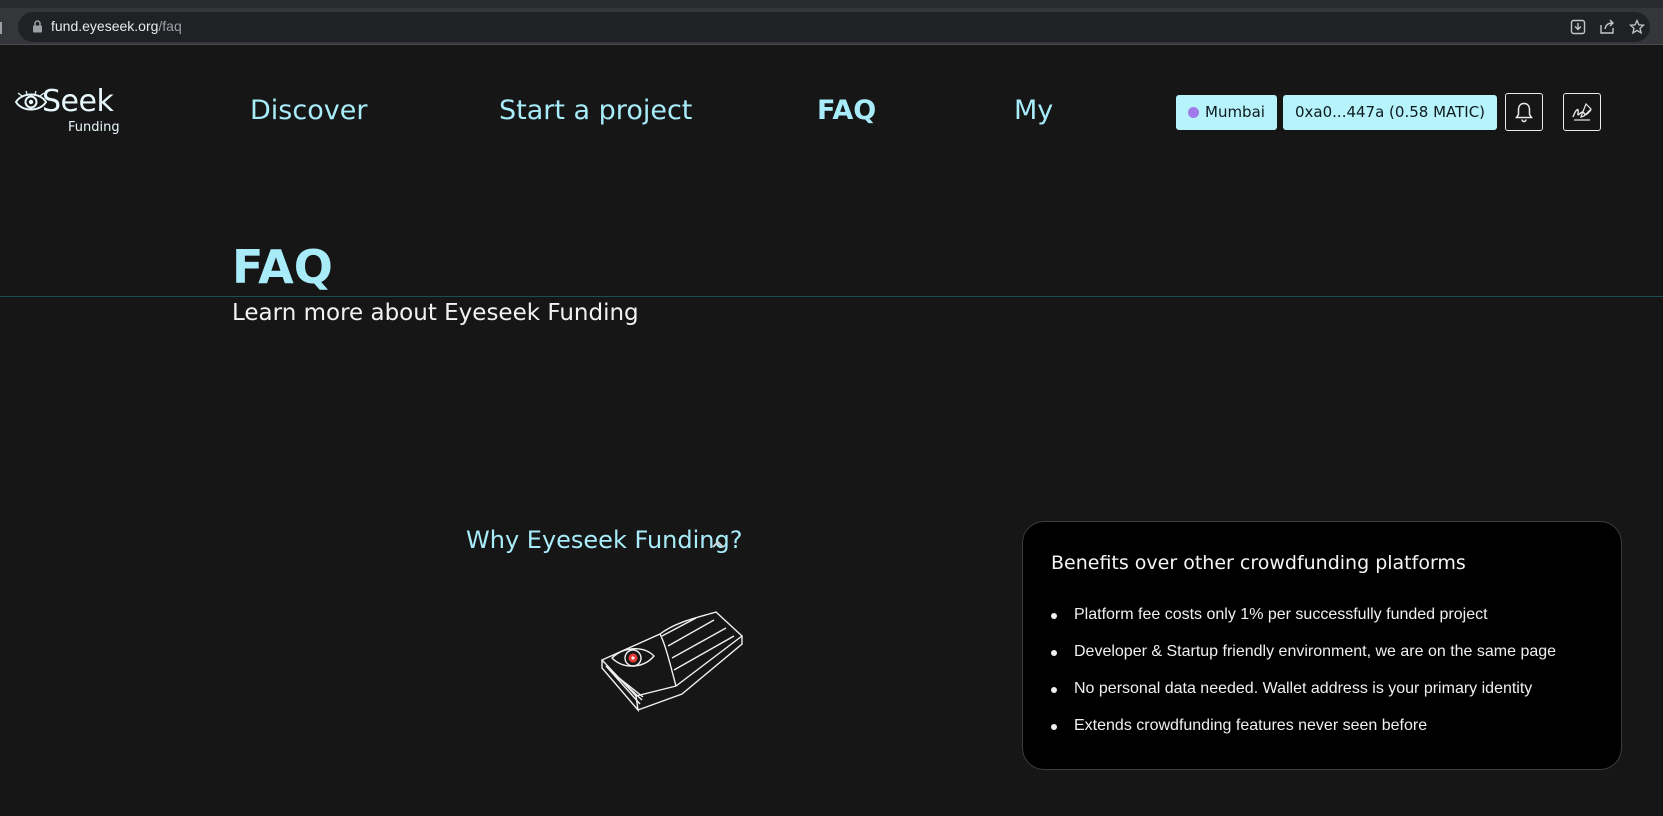 The width and height of the screenshot is (1663, 816). I want to click on url-host: fund.eyeseek.org, so click(105, 26).